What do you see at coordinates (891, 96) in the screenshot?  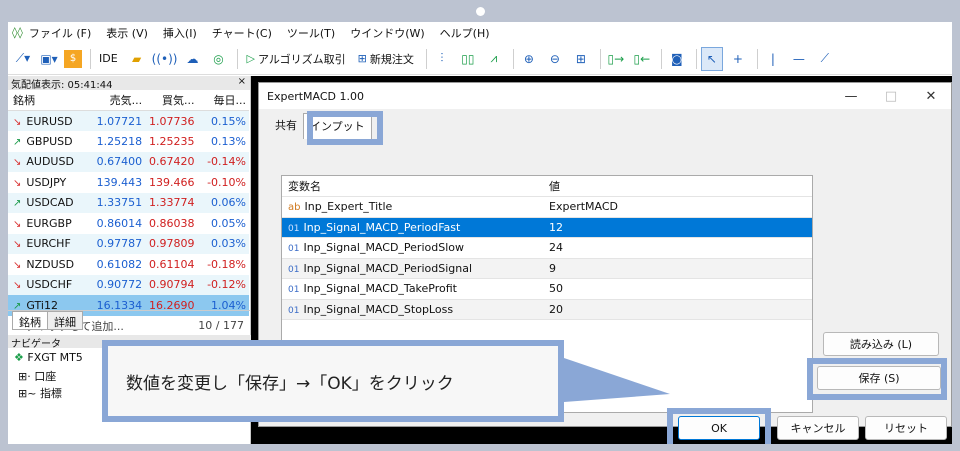 I see `maximize-icon: □` at bounding box center [891, 96].